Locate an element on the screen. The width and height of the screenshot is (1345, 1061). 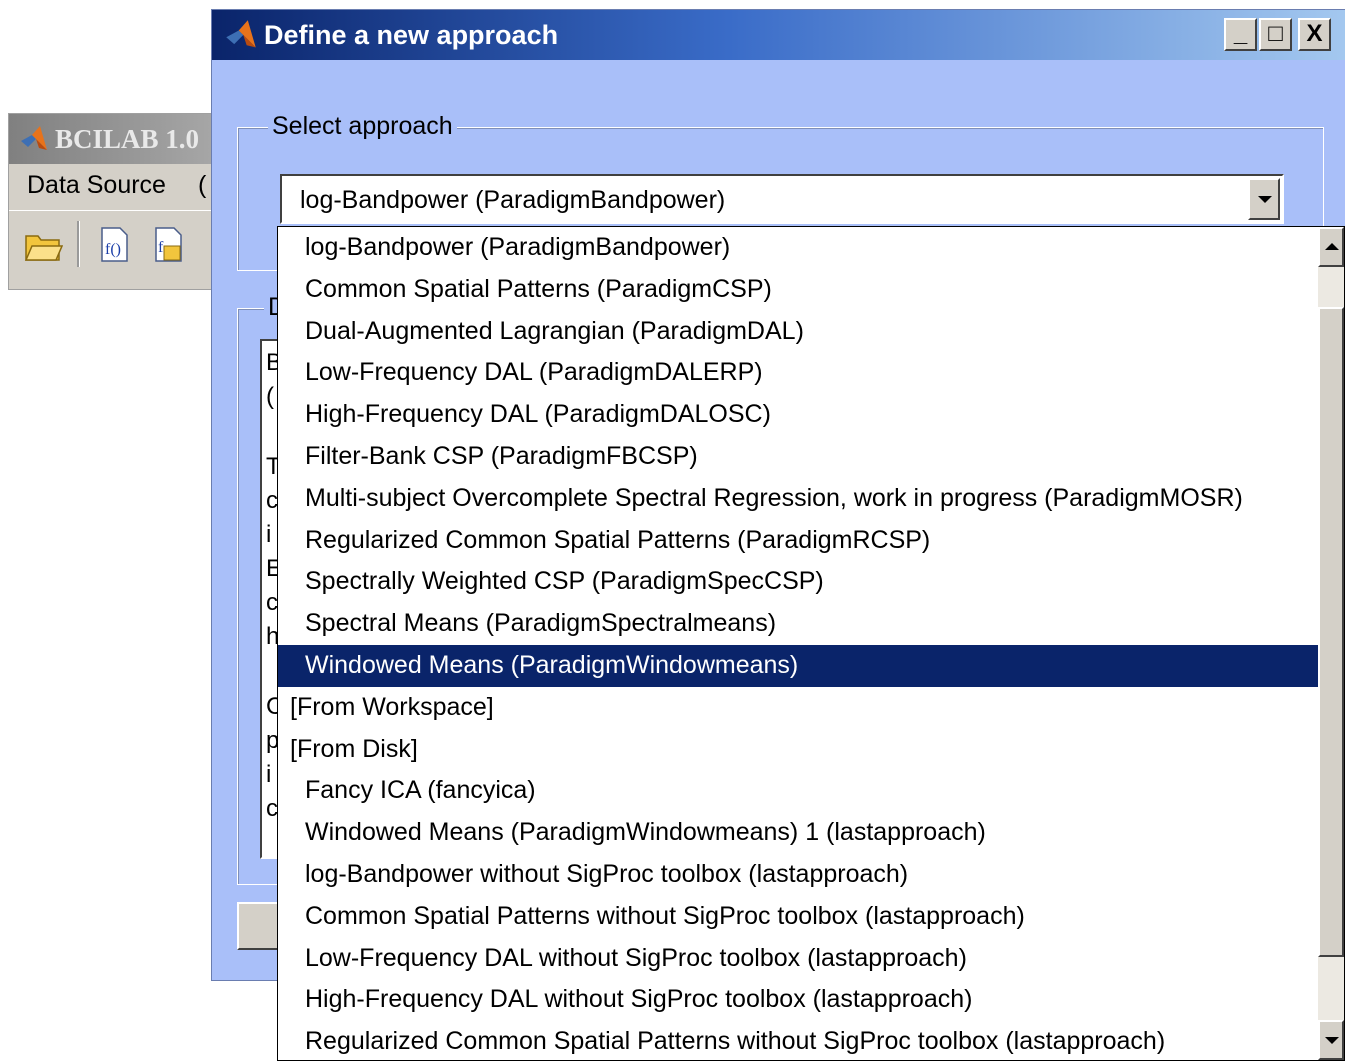
dropdown-option: log-Bandpower (ParadigmBandpower) is located at coordinates (798, 248).